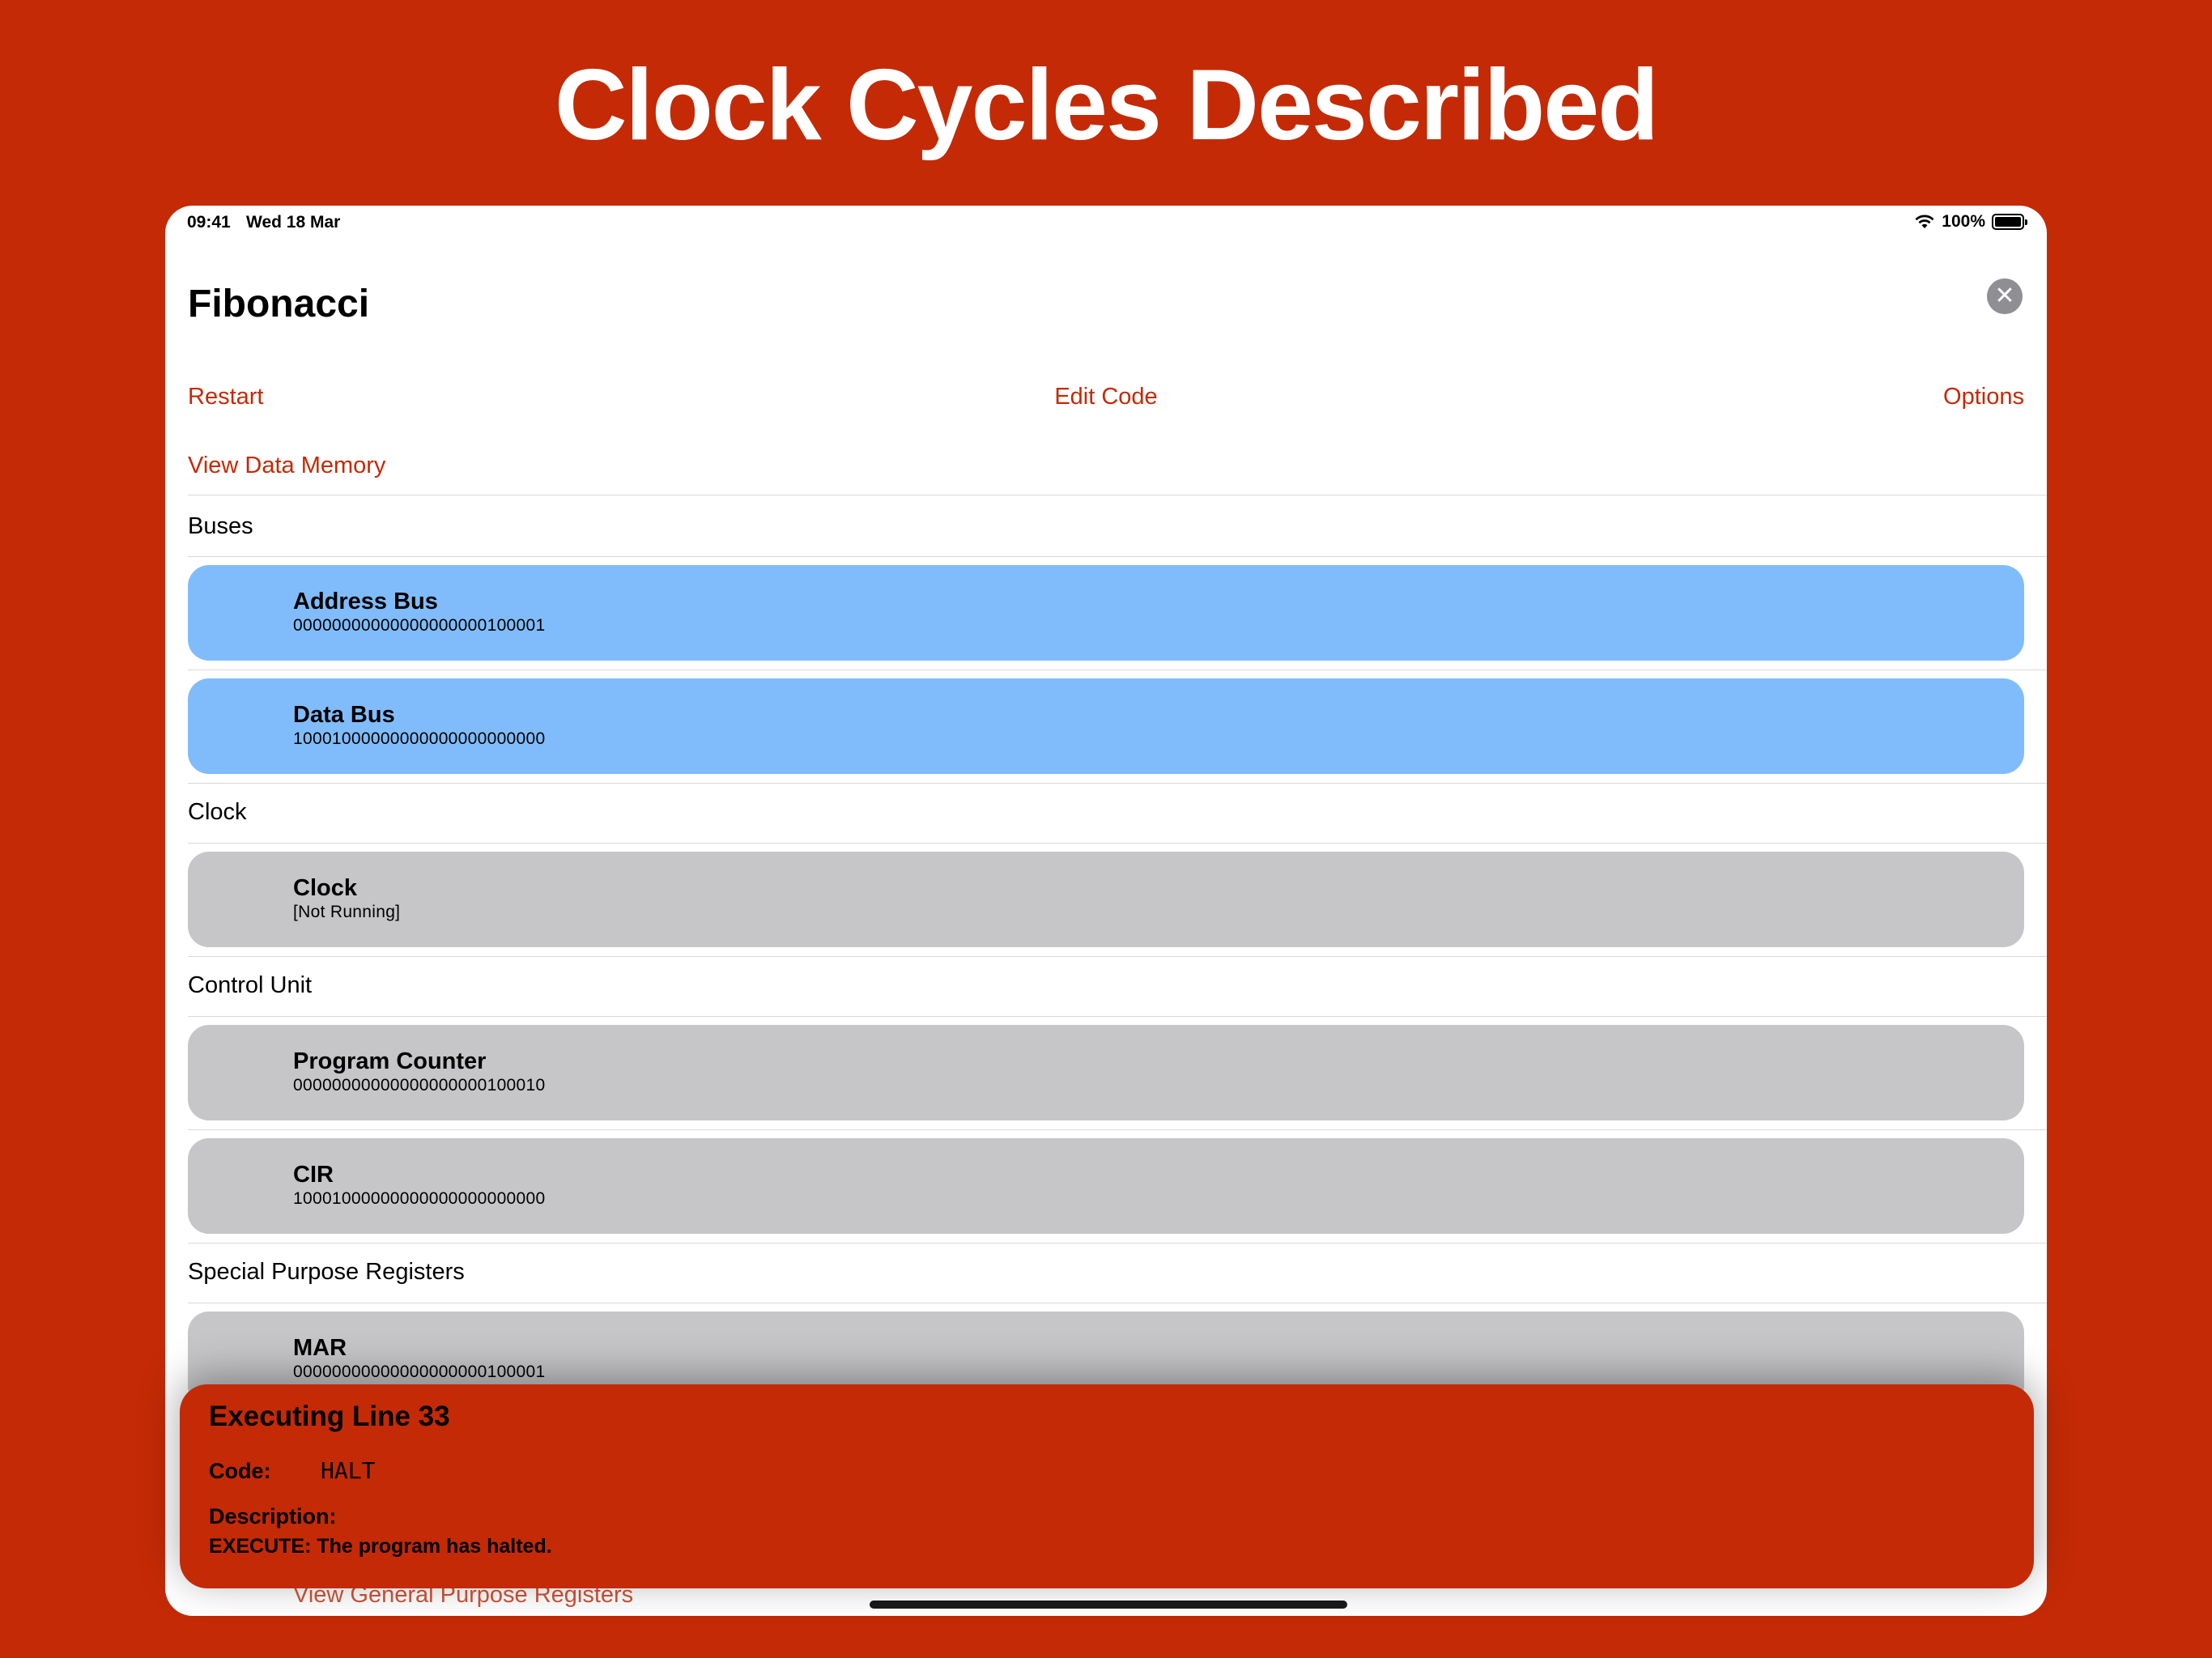  Describe the element at coordinates (2010, 222) in the screenshot. I see `battery-icon` at that location.